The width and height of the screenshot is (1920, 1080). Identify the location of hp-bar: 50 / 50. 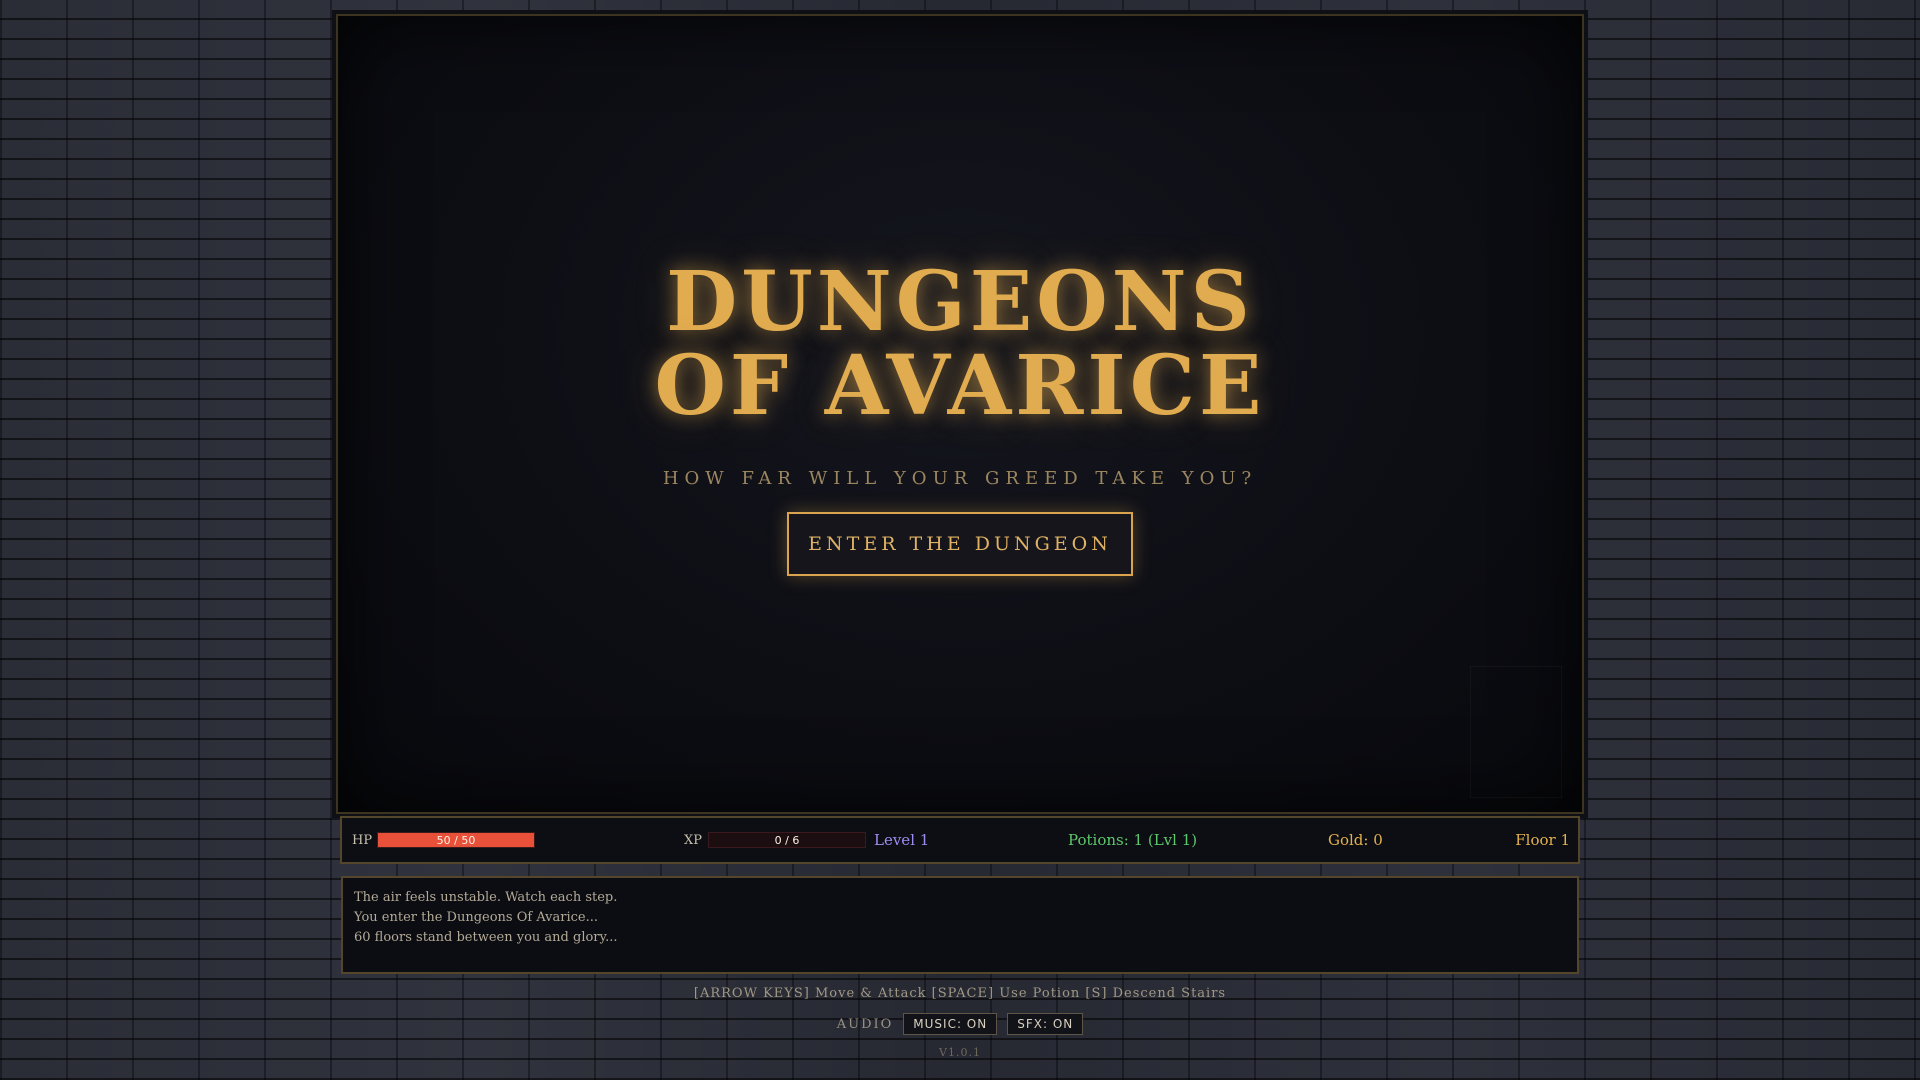
(456, 840).